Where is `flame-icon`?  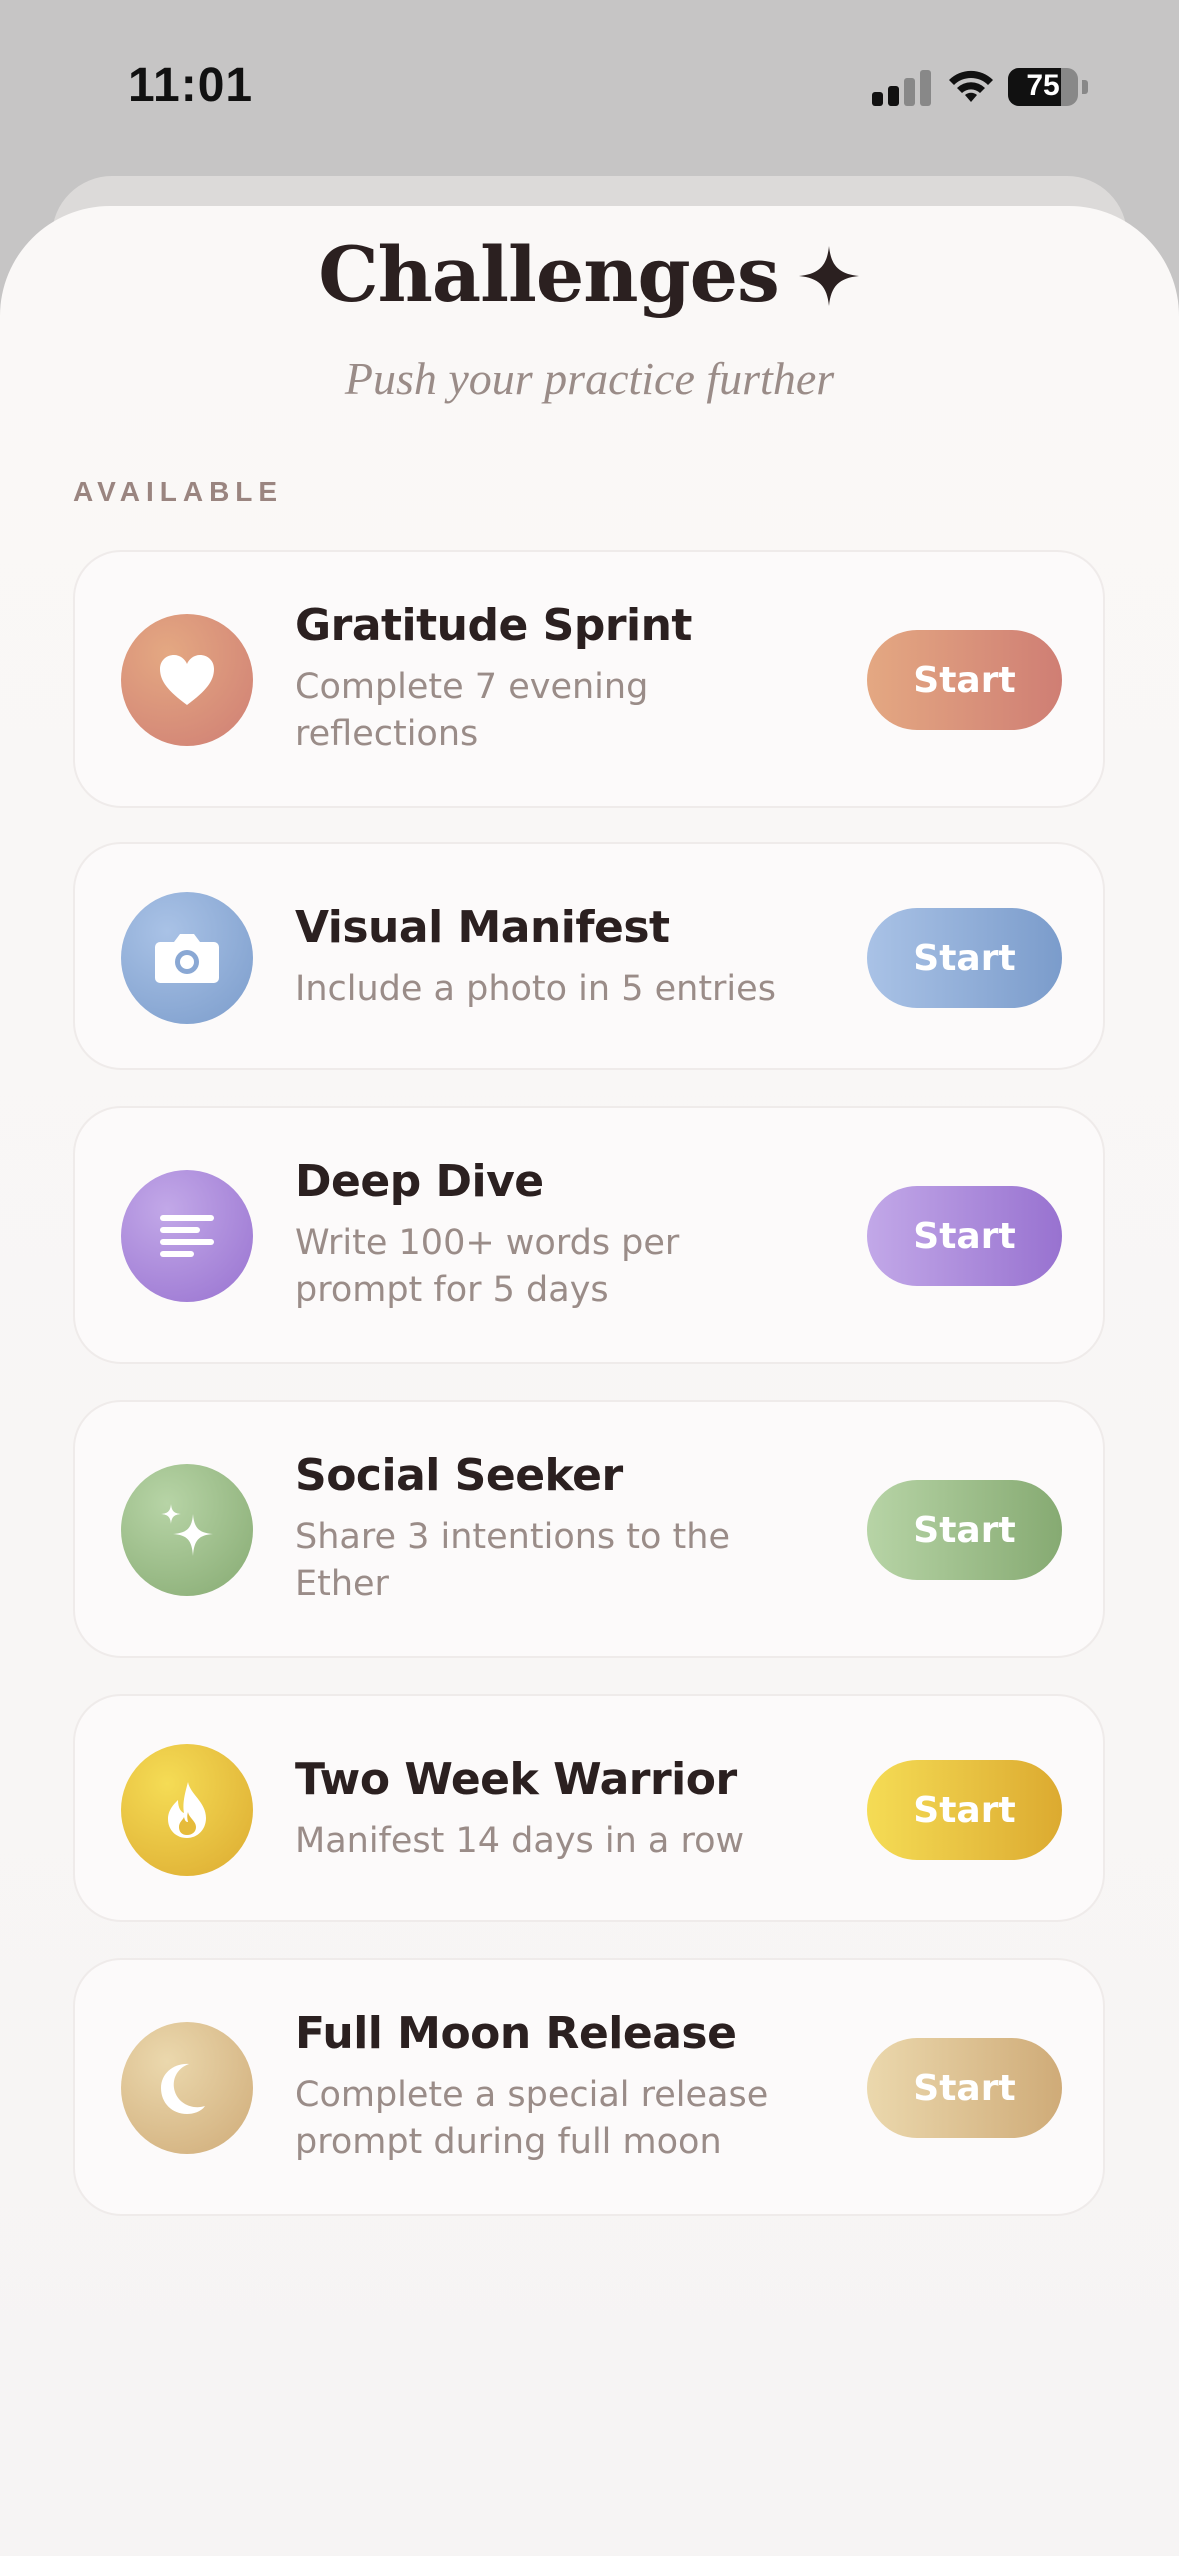
flame-icon is located at coordinates (187, 1810).